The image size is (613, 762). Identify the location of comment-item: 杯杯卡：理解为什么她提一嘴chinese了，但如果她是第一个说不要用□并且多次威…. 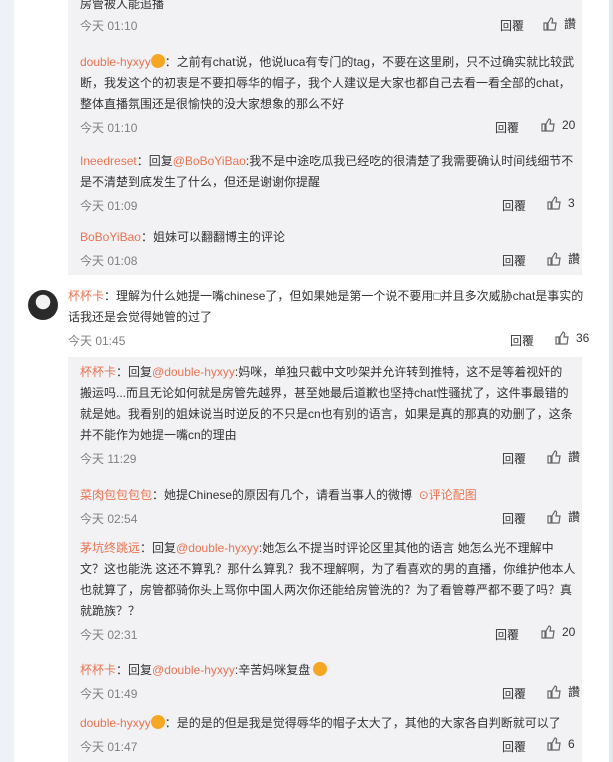
(328, 318).